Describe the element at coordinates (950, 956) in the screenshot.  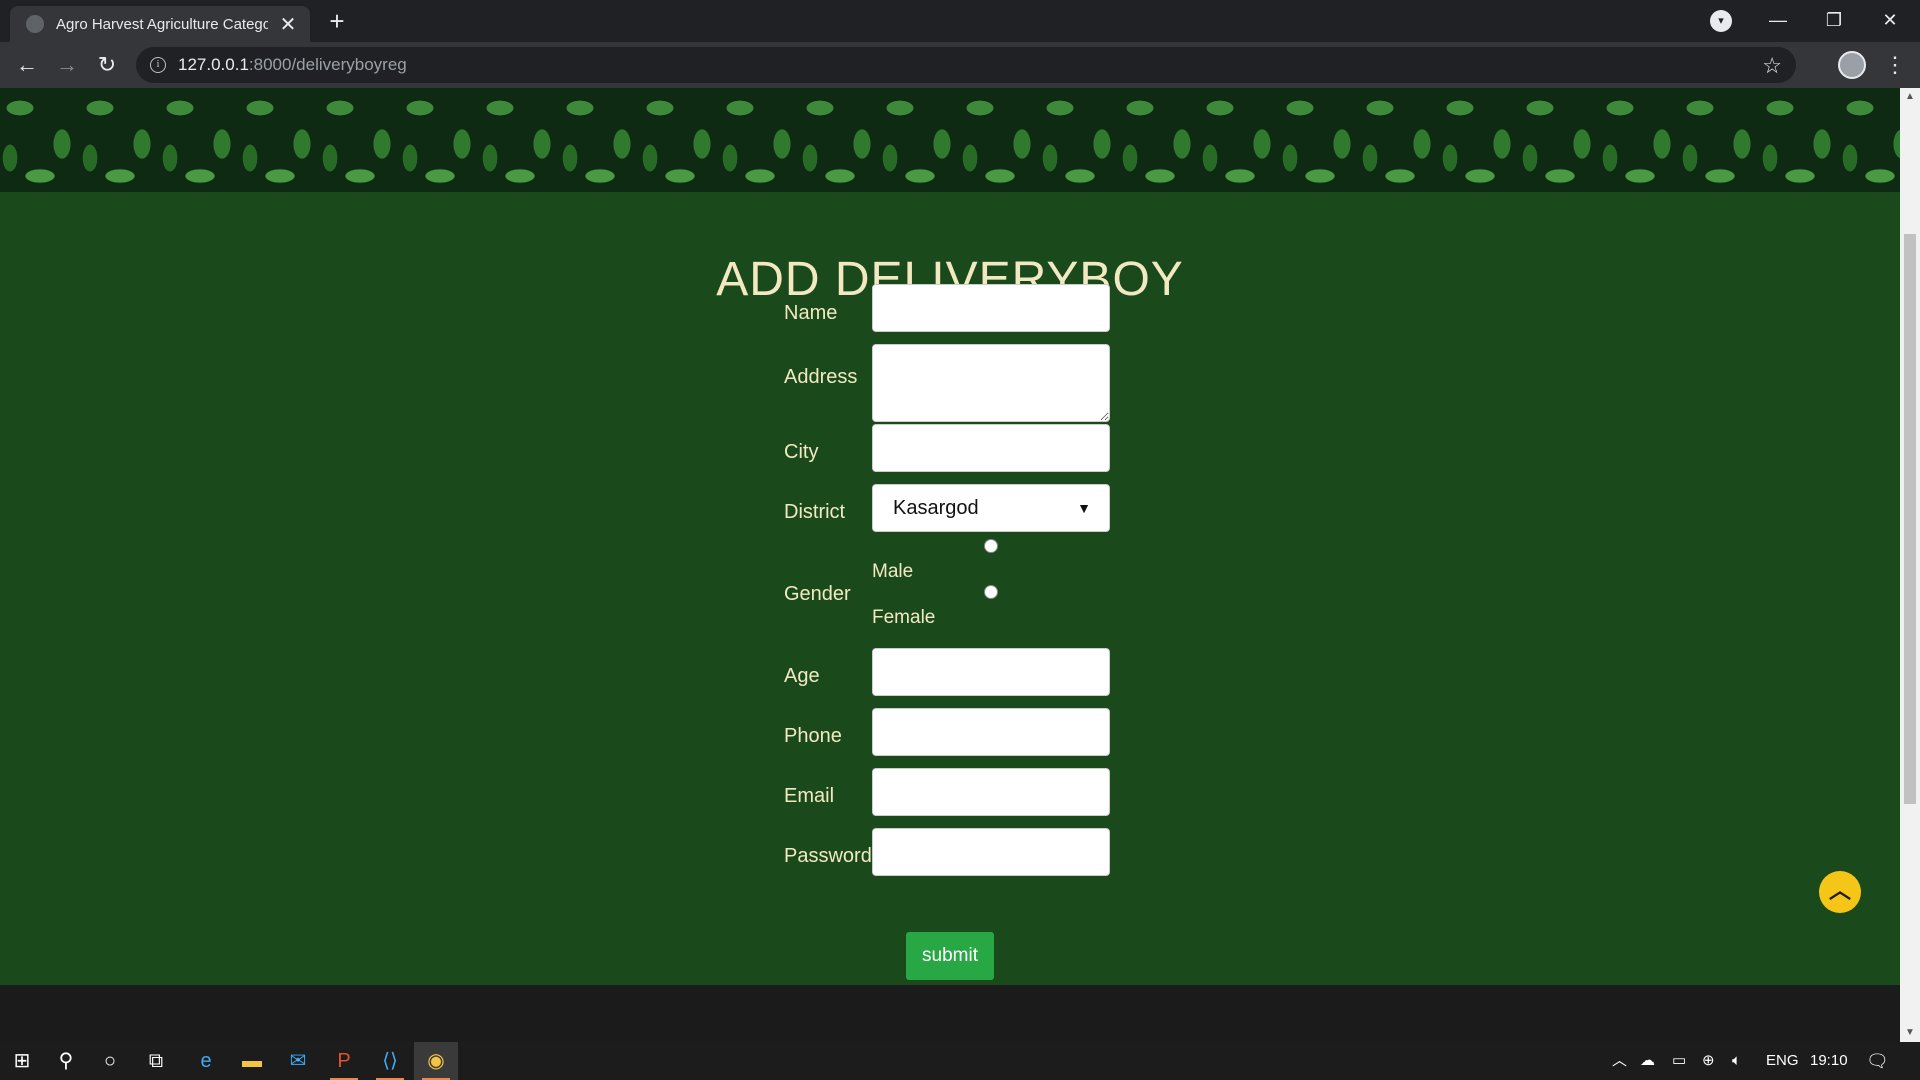
I see `submit-button: submit` at that location.